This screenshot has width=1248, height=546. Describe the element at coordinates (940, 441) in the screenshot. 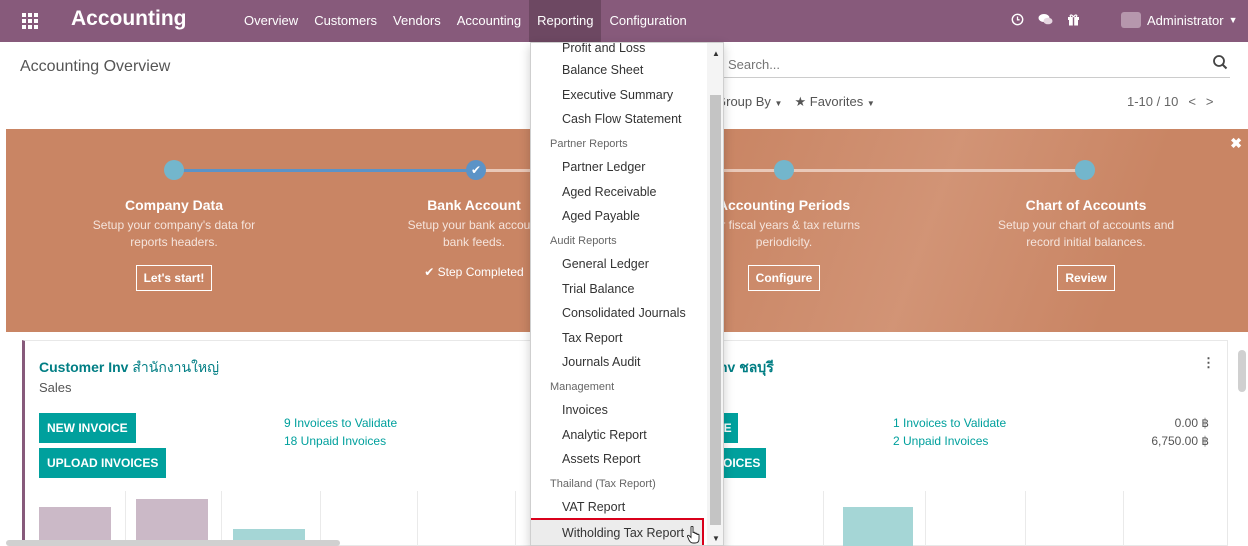

I see `unpaid-invoices-link: 2 Unpaid Invoices` at that location.